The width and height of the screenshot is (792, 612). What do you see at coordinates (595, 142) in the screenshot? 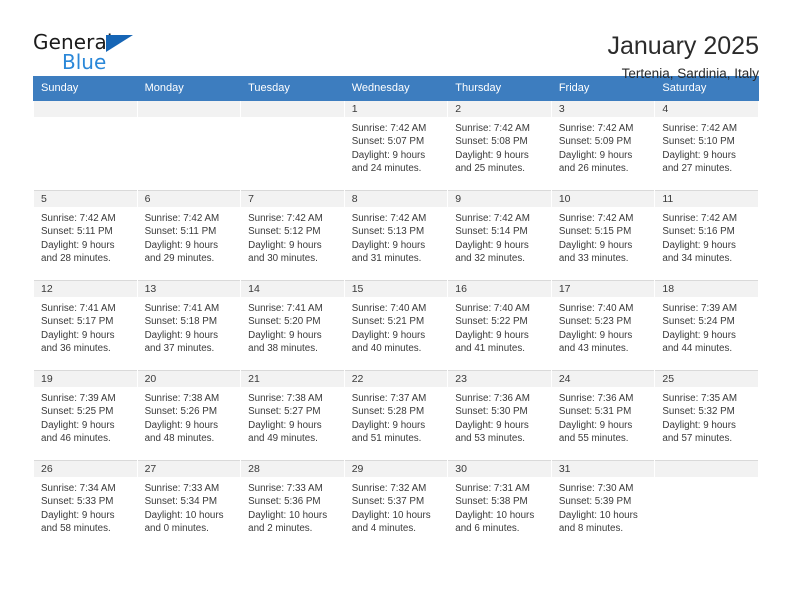
I see `sunset-text: Sunset: 5:09 PM` at bounding box center [595, 142].